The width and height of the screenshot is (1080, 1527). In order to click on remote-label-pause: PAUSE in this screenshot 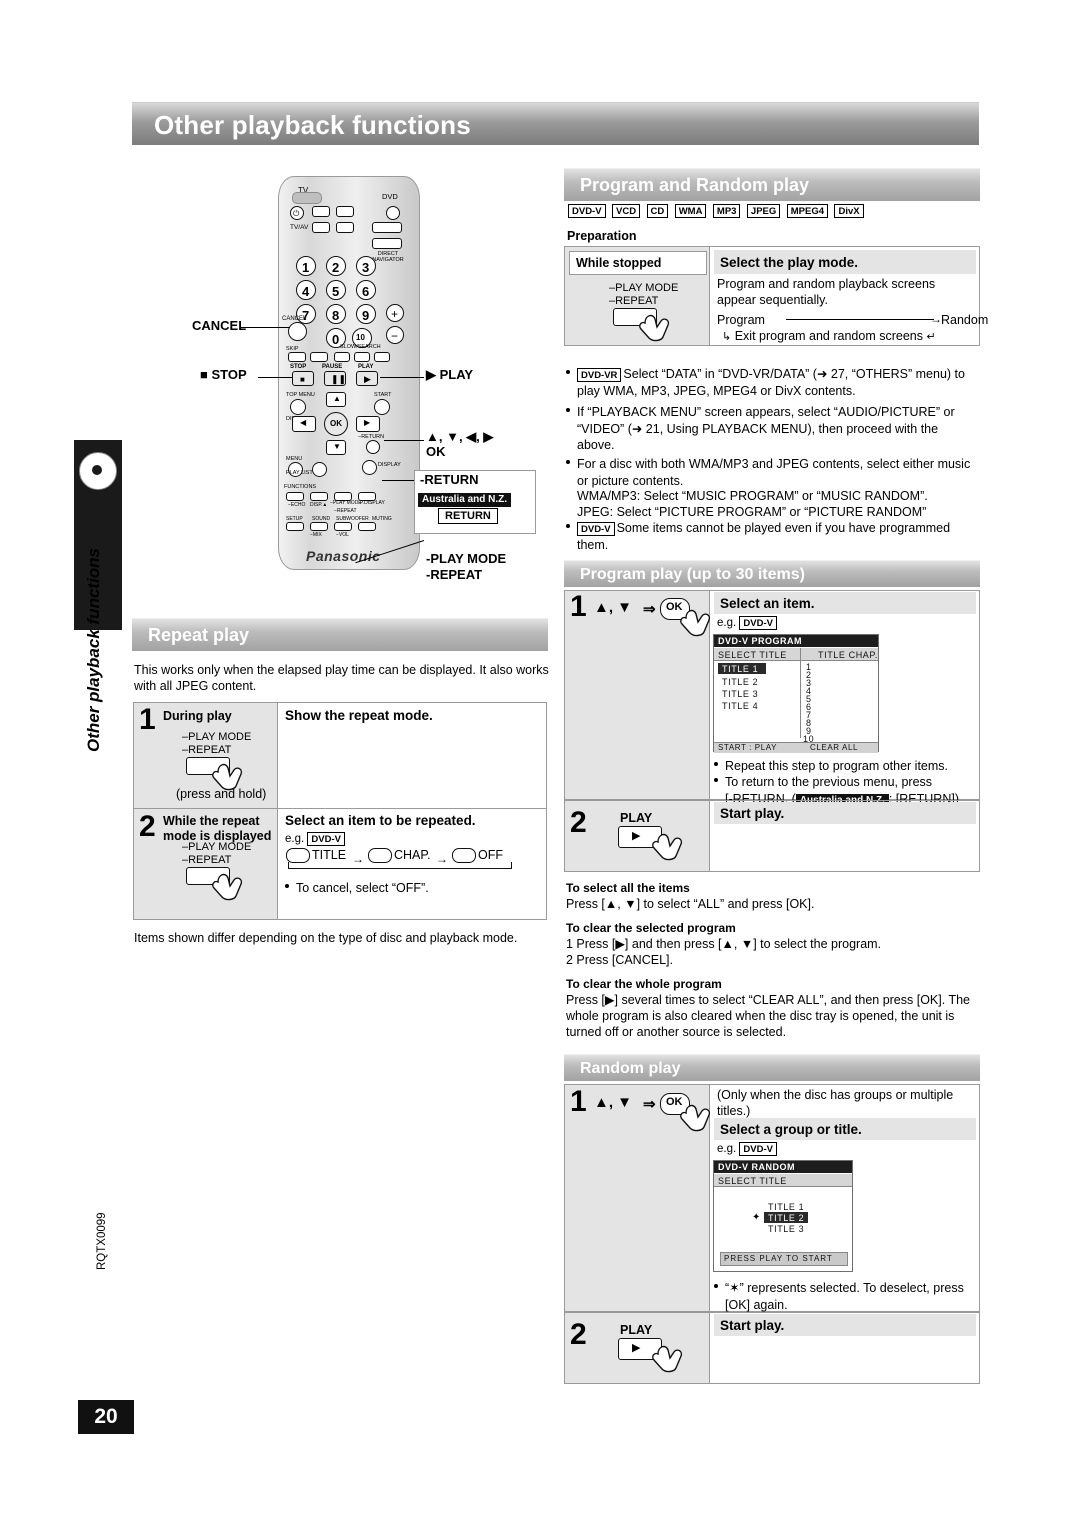, I will do `click(332, 367)`.